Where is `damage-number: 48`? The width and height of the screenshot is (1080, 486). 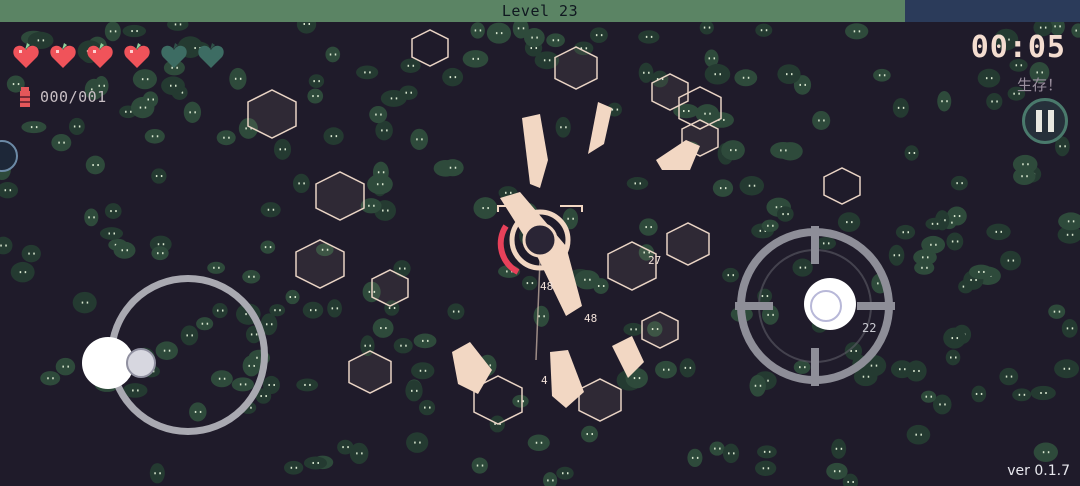 damage-number: 48 is located at coordinates (591, 318).